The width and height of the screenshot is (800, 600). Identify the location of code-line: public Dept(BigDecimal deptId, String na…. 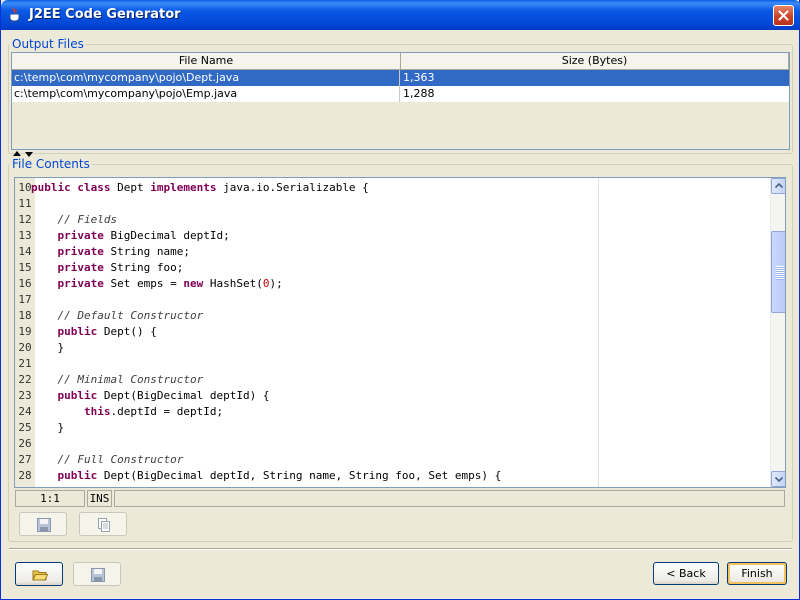
(266, 476).